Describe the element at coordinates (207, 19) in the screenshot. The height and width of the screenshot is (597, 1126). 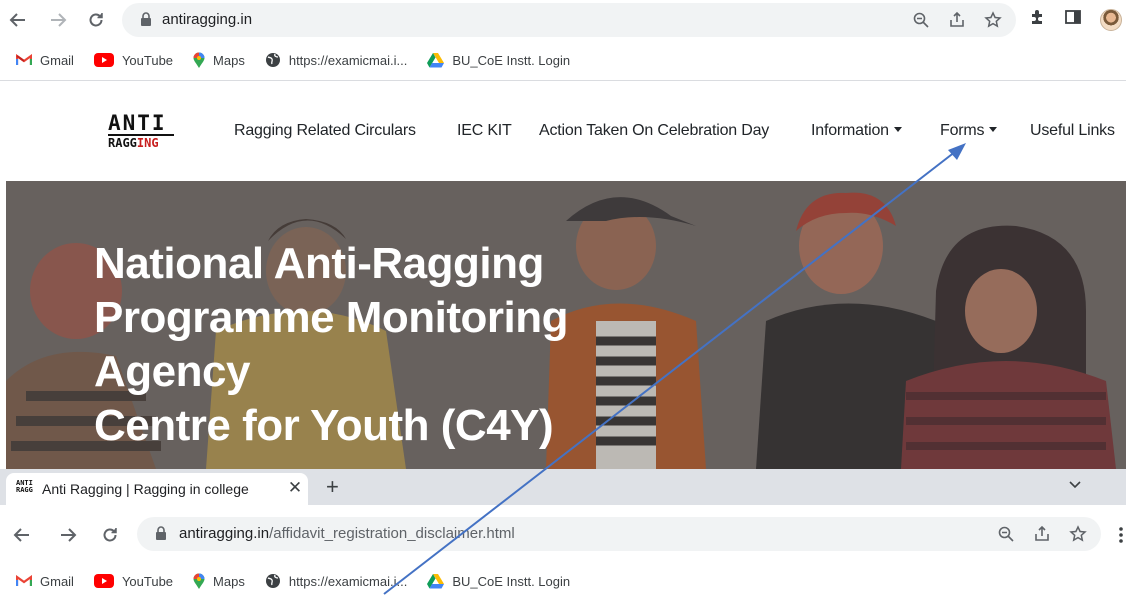
I see `address-url: antiragging.in` at that location.